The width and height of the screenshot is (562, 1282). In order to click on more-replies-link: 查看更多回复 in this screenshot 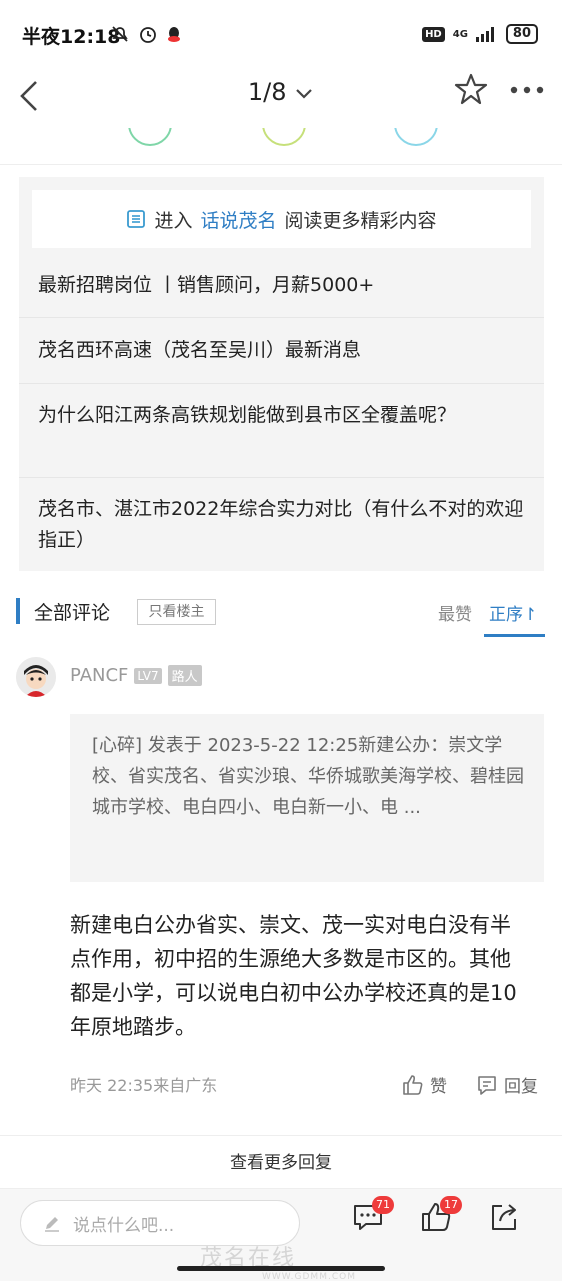, I will do `click(281, 1160)`.